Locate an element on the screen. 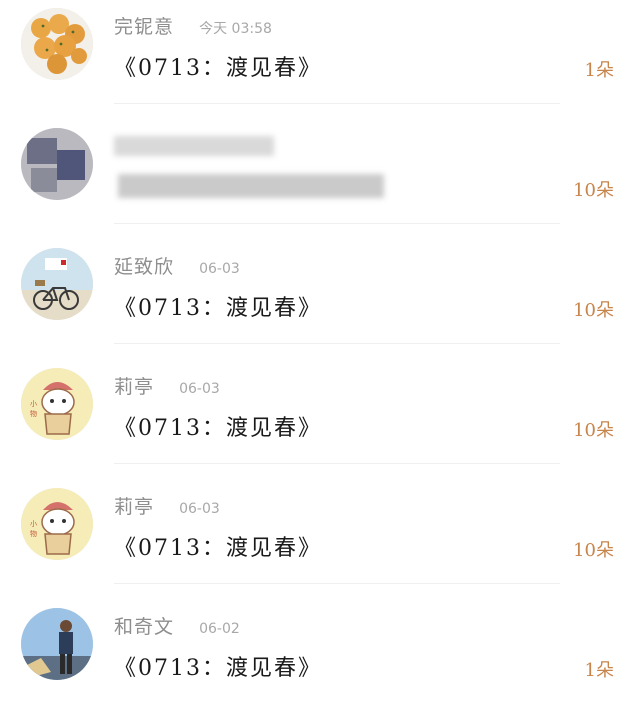  food-balls-avatar-image is located at coordinates (57, 44).